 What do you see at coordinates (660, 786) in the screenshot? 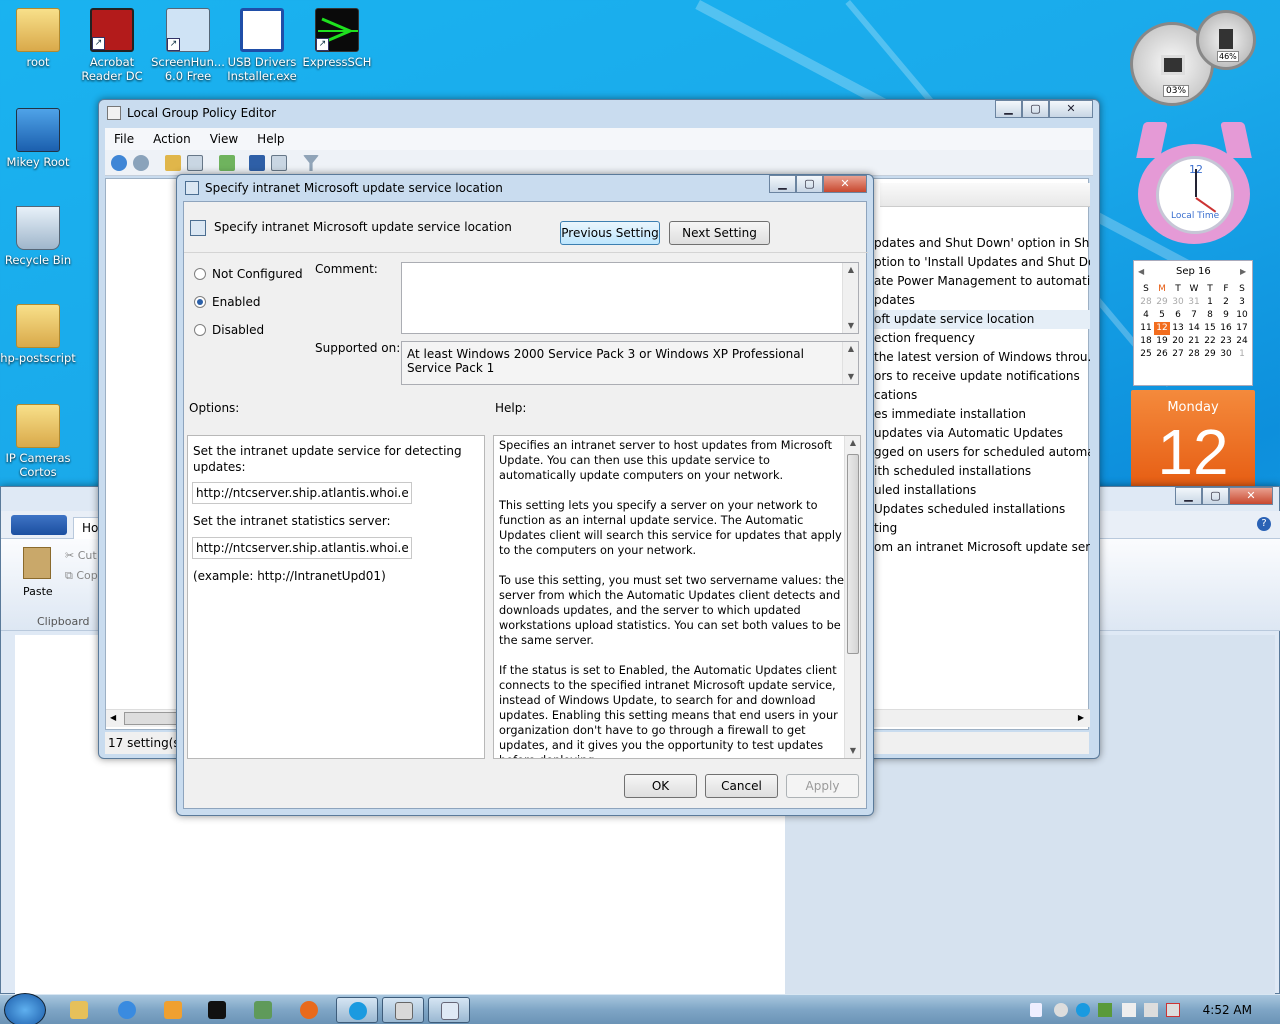
I see `ok-button: OK` at bounding box center [660, 786].